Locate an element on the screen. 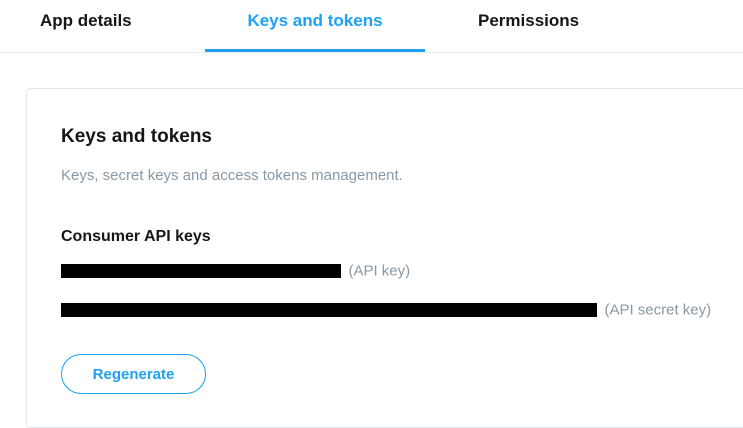 The height and width of the screenshot is (428, 743). api-secret-key-row: (API secret key) is located at coordinates (386, 312).